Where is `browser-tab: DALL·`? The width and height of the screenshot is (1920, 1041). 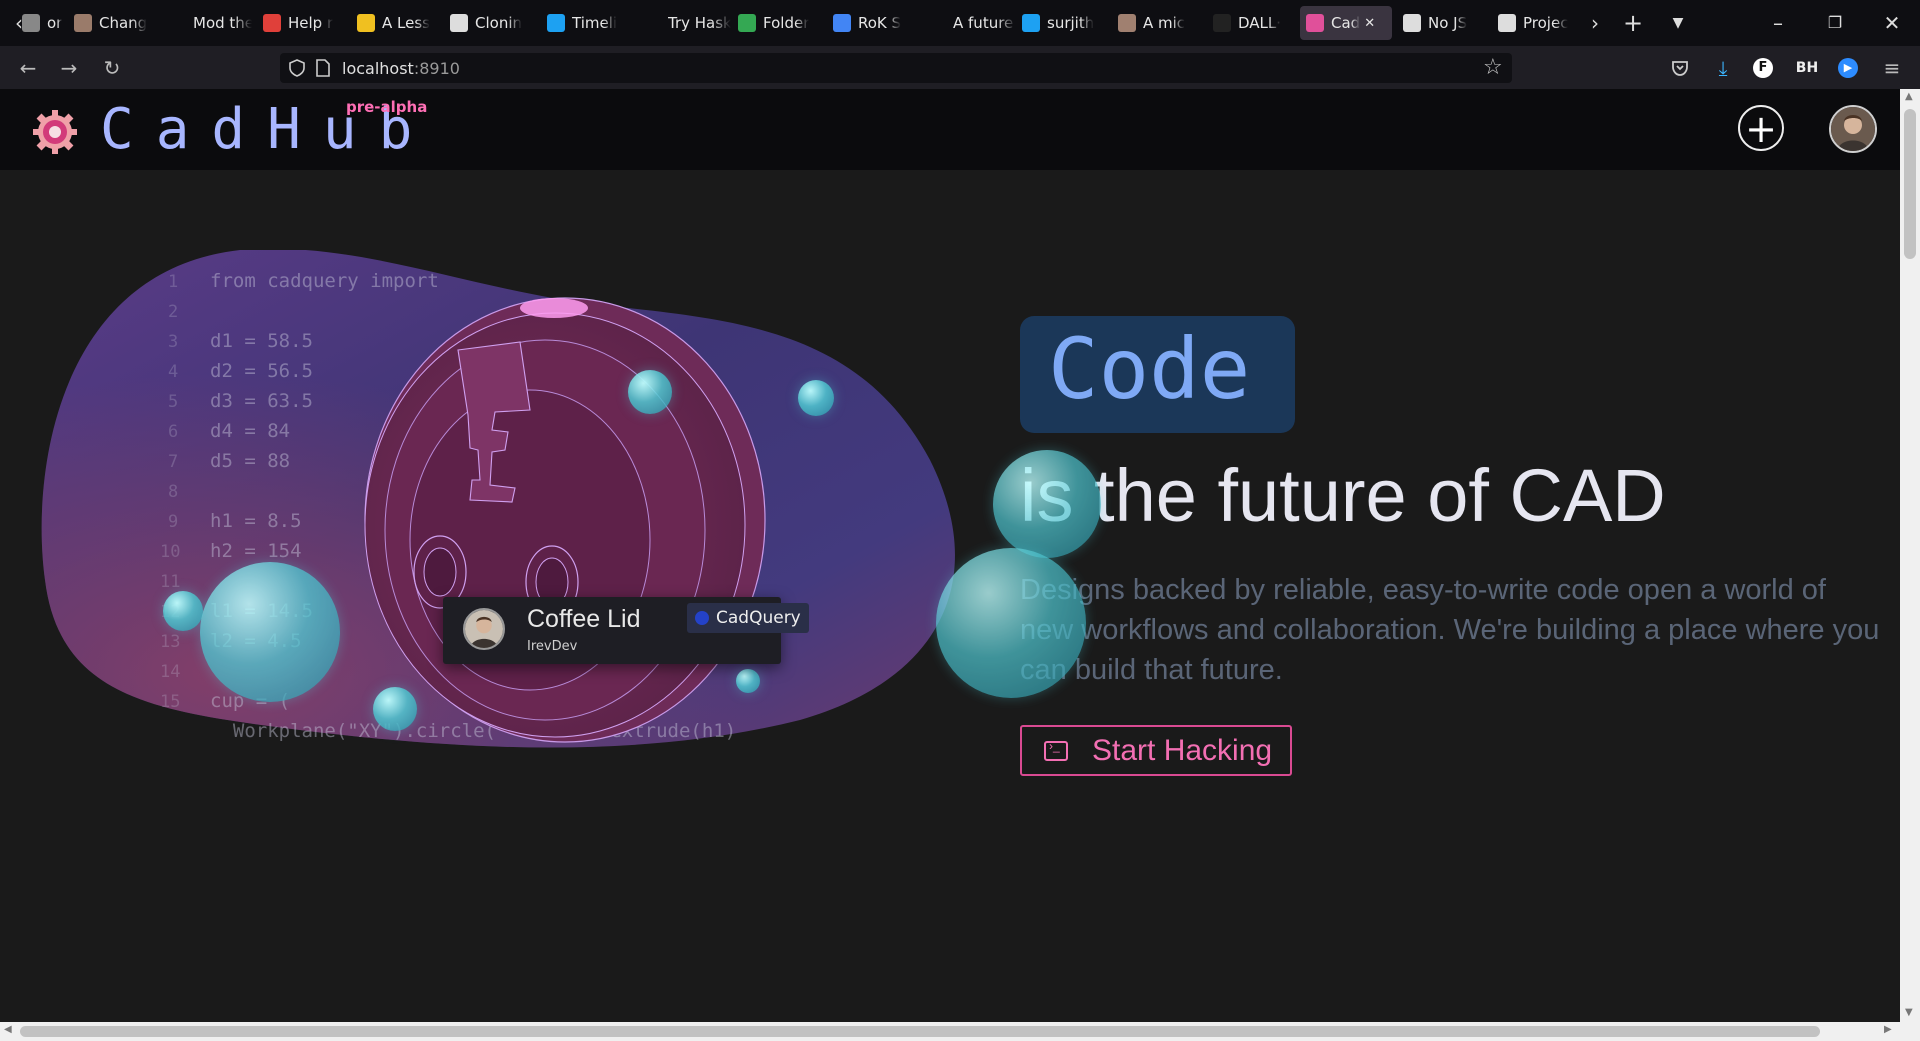 browser-tab: DALL· is located at coordinates (1254, 23).